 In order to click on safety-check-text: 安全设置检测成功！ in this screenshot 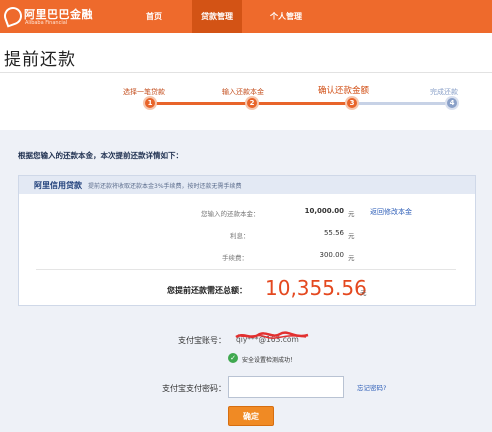, I will do `click(269, 360)`.